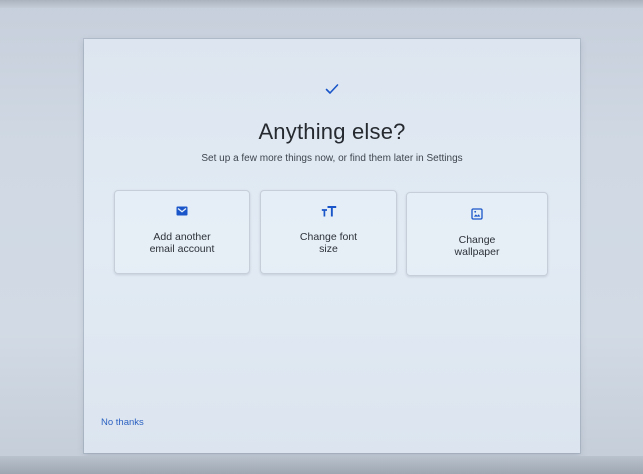 The height and width of the screenshot is (474, 643). Describe the element at coordinates (182, 249) in the screenshot. I see `label-line-2: email account` at that location.